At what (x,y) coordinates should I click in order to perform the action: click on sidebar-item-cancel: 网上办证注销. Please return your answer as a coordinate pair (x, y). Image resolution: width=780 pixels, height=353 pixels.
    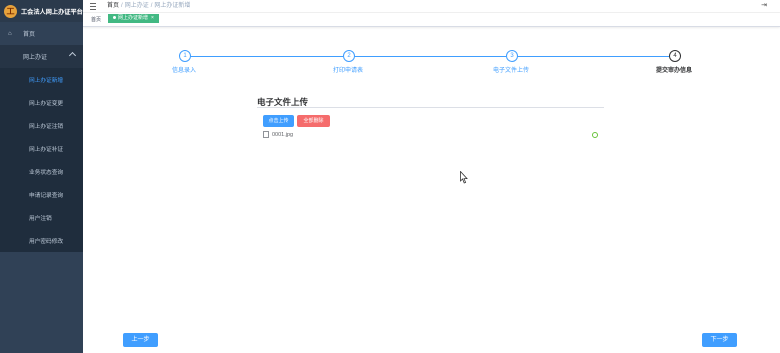
    Looking at the image, I should click on (41, 125).